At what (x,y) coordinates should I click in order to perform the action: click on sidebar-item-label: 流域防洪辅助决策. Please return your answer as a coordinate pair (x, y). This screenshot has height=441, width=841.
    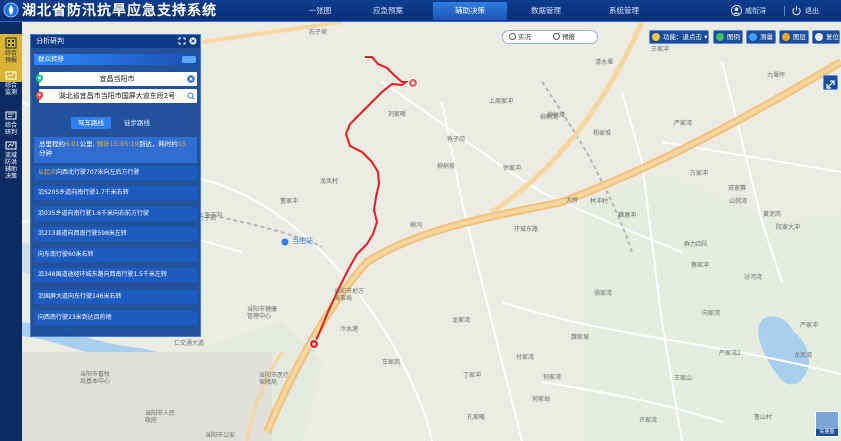
    Looking at the image, I should click on (10, 166).